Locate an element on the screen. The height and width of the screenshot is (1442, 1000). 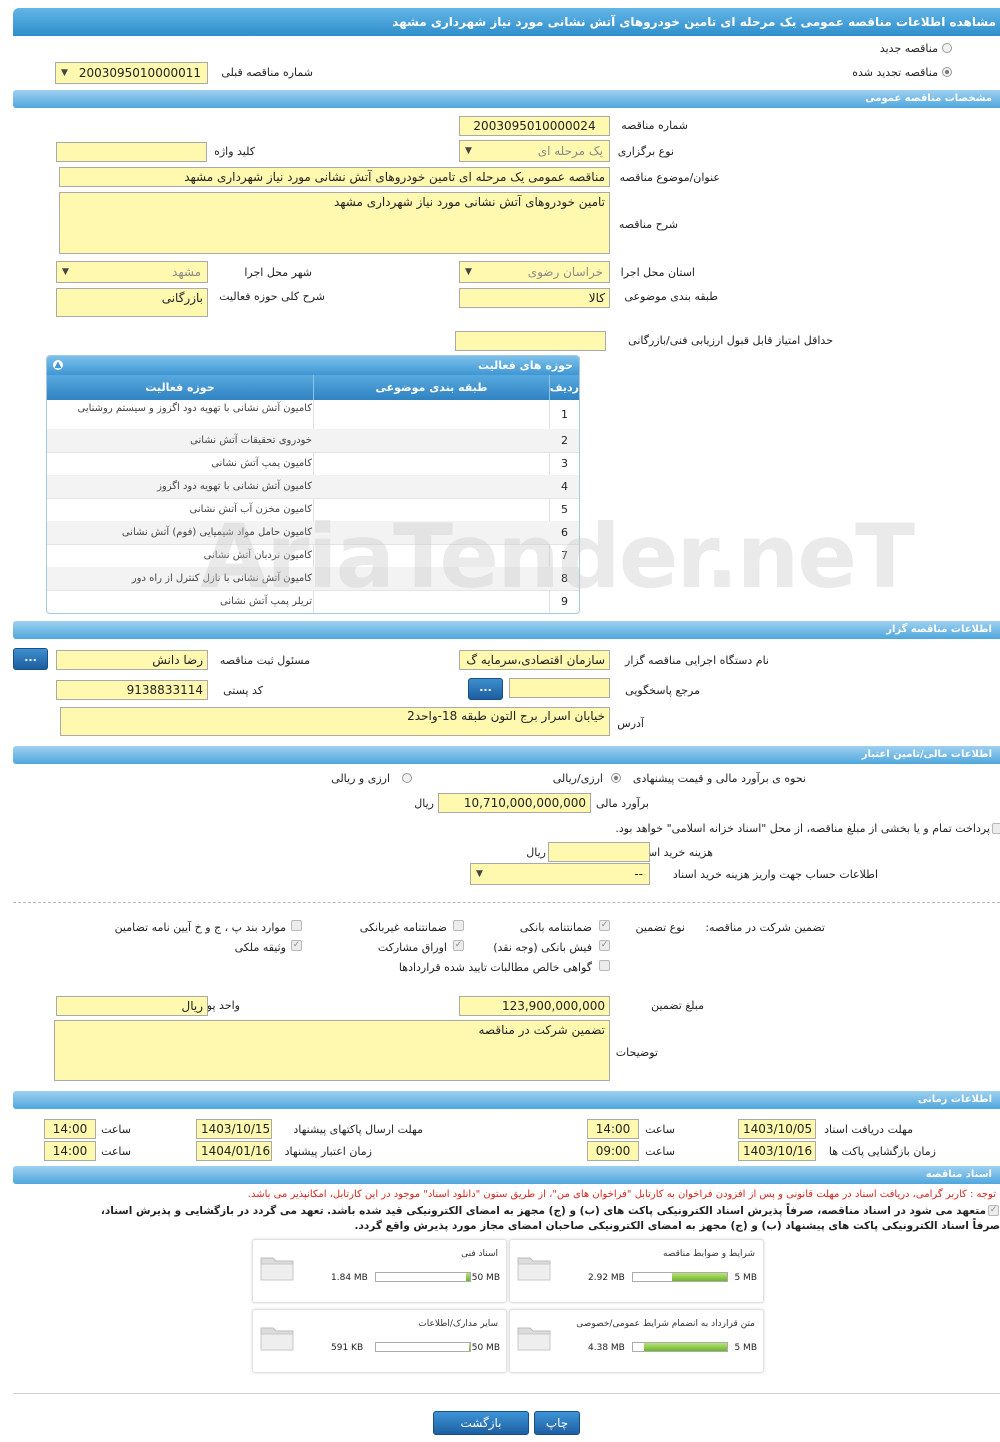
cash-receipt-label: فیش بانکی (وجه نقد) is located at coordinates (542, 947).